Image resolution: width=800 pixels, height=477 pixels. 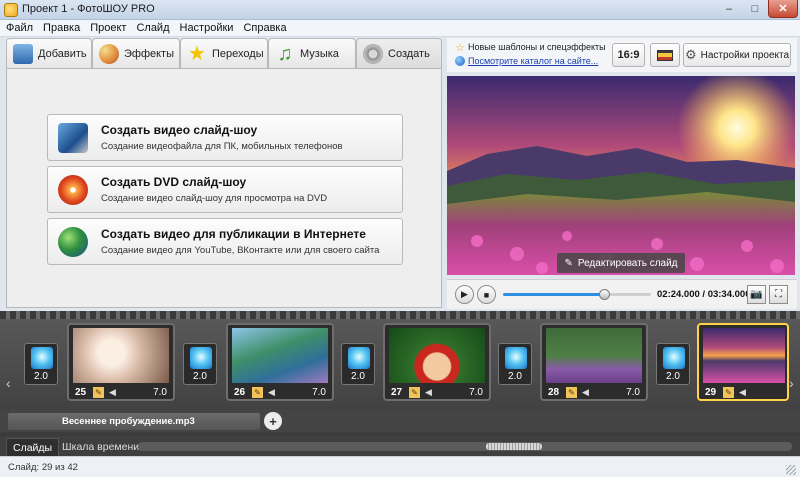 I want to click on scroll-left-arrow: ‹, so click(x=8, y=383).